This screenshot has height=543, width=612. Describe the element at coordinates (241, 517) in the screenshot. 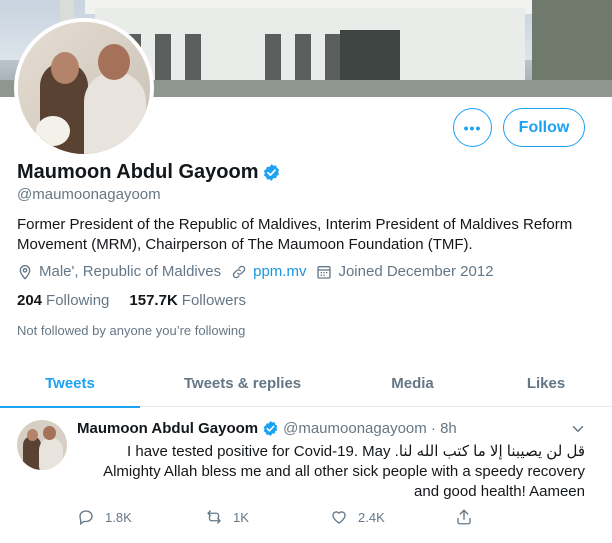

I see `retweet-count: 1K` at that location.